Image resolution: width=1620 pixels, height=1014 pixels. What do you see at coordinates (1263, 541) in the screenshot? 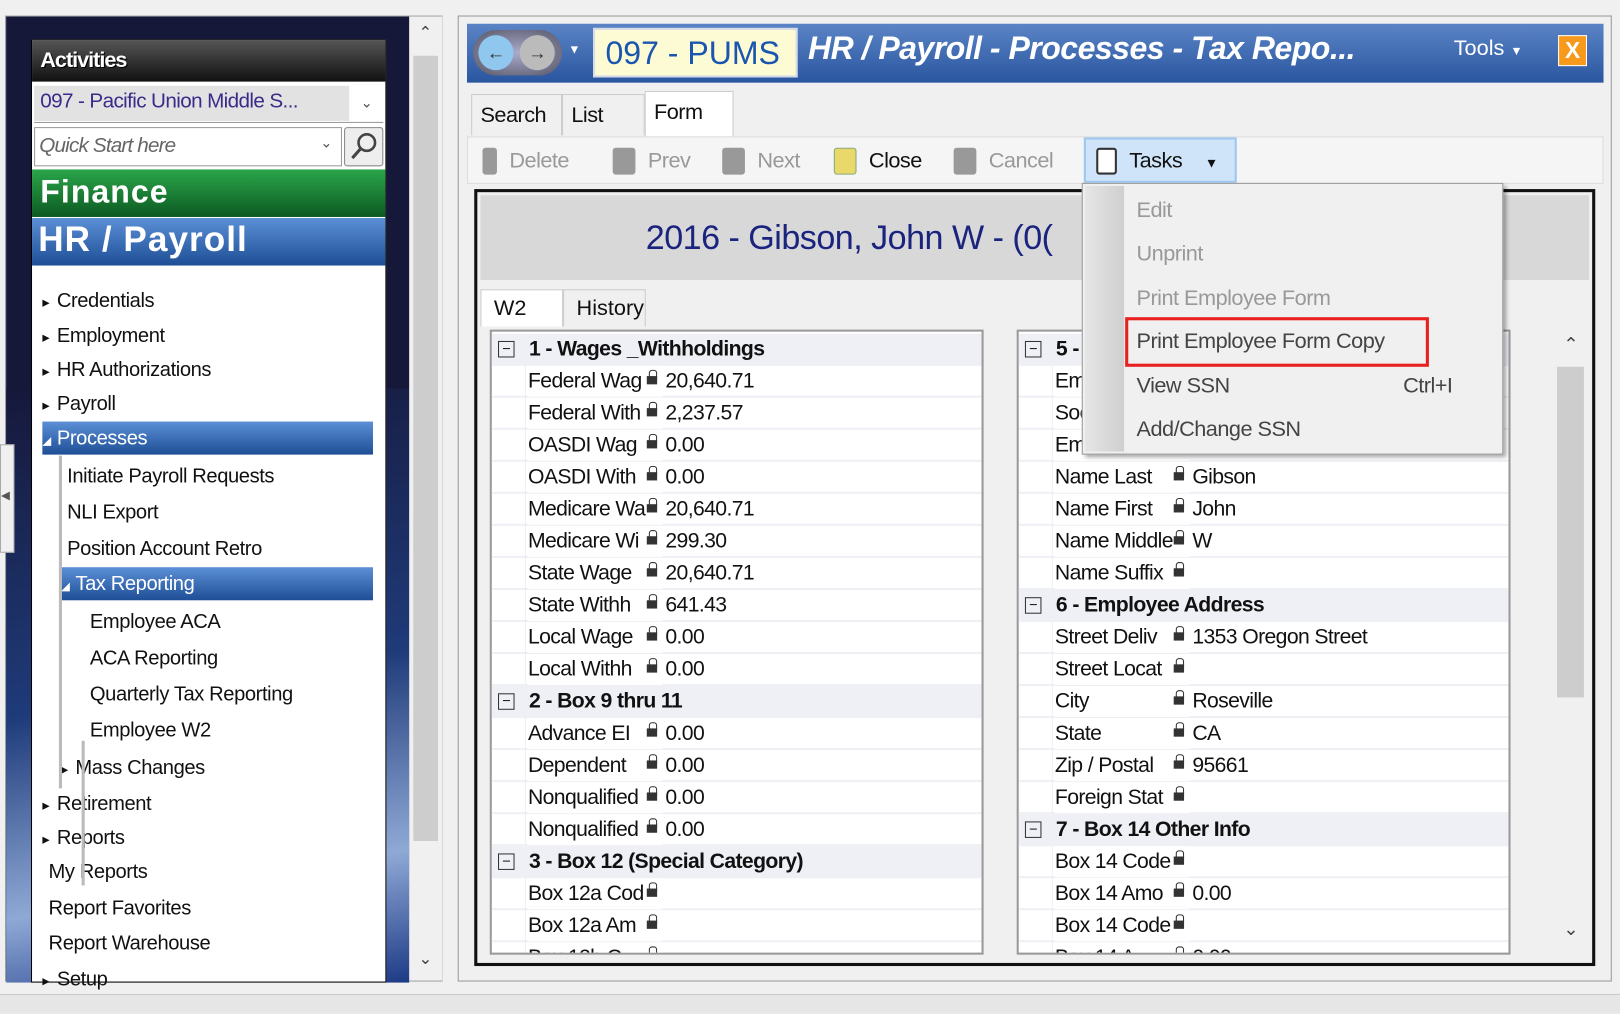
I see `field-row: Name Middle W` at bounding box center [1263, 541].